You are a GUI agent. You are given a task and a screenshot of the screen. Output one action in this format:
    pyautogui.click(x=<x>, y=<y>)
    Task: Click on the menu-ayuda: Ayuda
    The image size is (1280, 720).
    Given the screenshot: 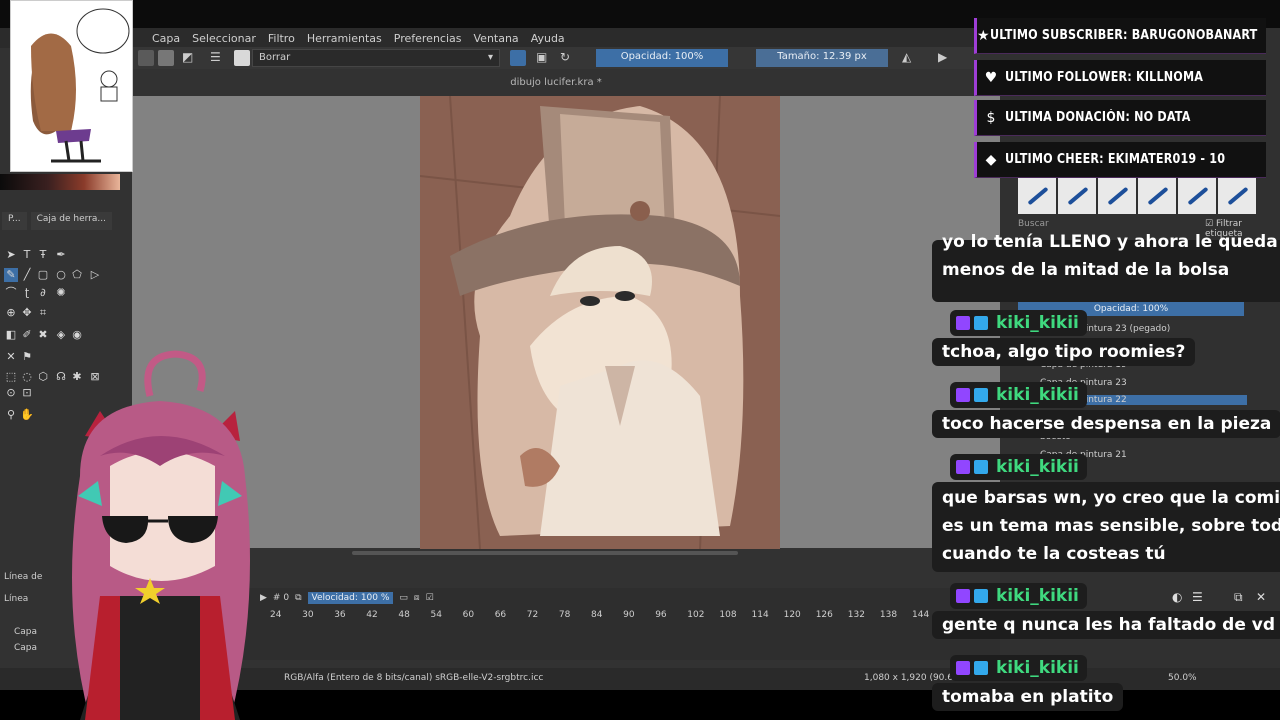 What is the action you would take?
    pyautogui.click(x=548, y=38)
    